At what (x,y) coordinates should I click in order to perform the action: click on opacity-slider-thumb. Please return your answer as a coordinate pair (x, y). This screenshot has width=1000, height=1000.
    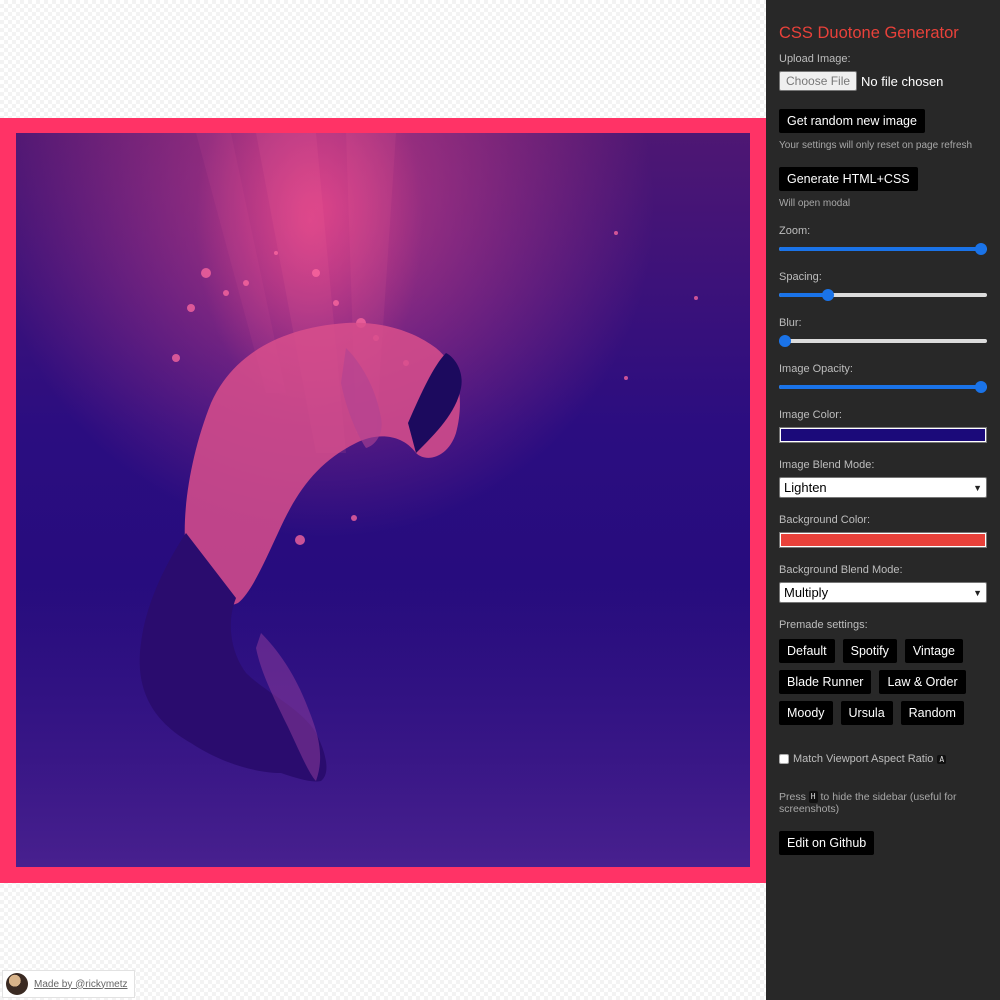
    Looking at the image, I should click on (981, 387).